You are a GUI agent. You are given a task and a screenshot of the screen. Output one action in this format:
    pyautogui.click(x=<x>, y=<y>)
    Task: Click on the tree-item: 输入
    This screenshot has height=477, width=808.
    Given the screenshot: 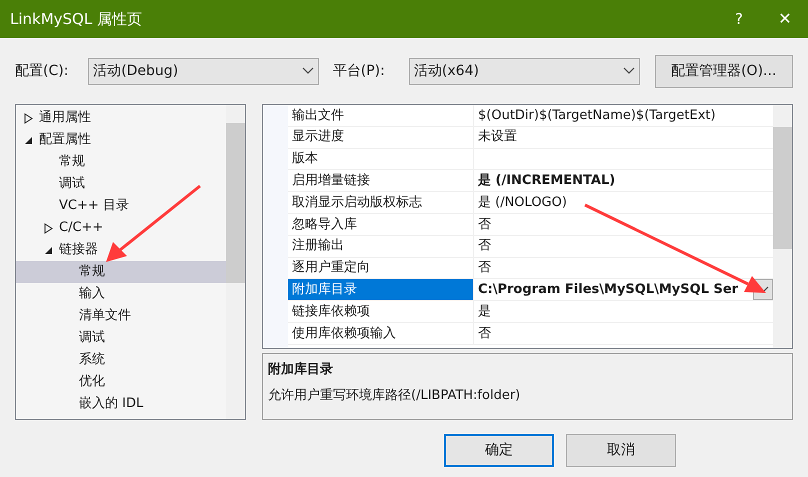 What is the action you would take?
    pyautogui.click(x=121, y=294)
    